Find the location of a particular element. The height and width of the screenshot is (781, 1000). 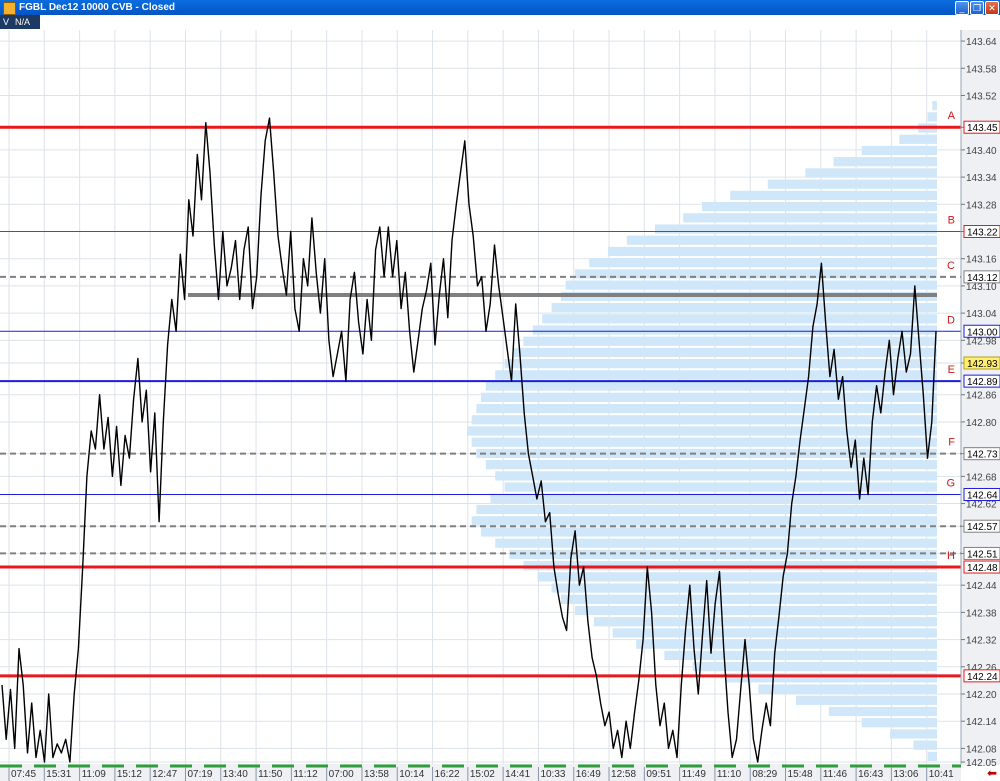

level-price-label: 142.64 is located at coordinates (982, 495).